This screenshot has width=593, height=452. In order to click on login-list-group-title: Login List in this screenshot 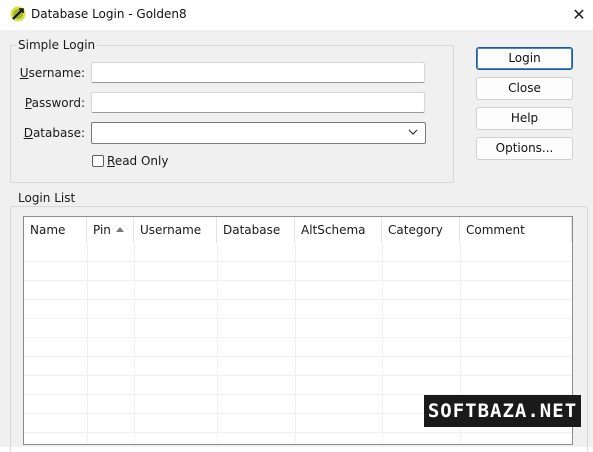, I will do `click(47, 198)`.